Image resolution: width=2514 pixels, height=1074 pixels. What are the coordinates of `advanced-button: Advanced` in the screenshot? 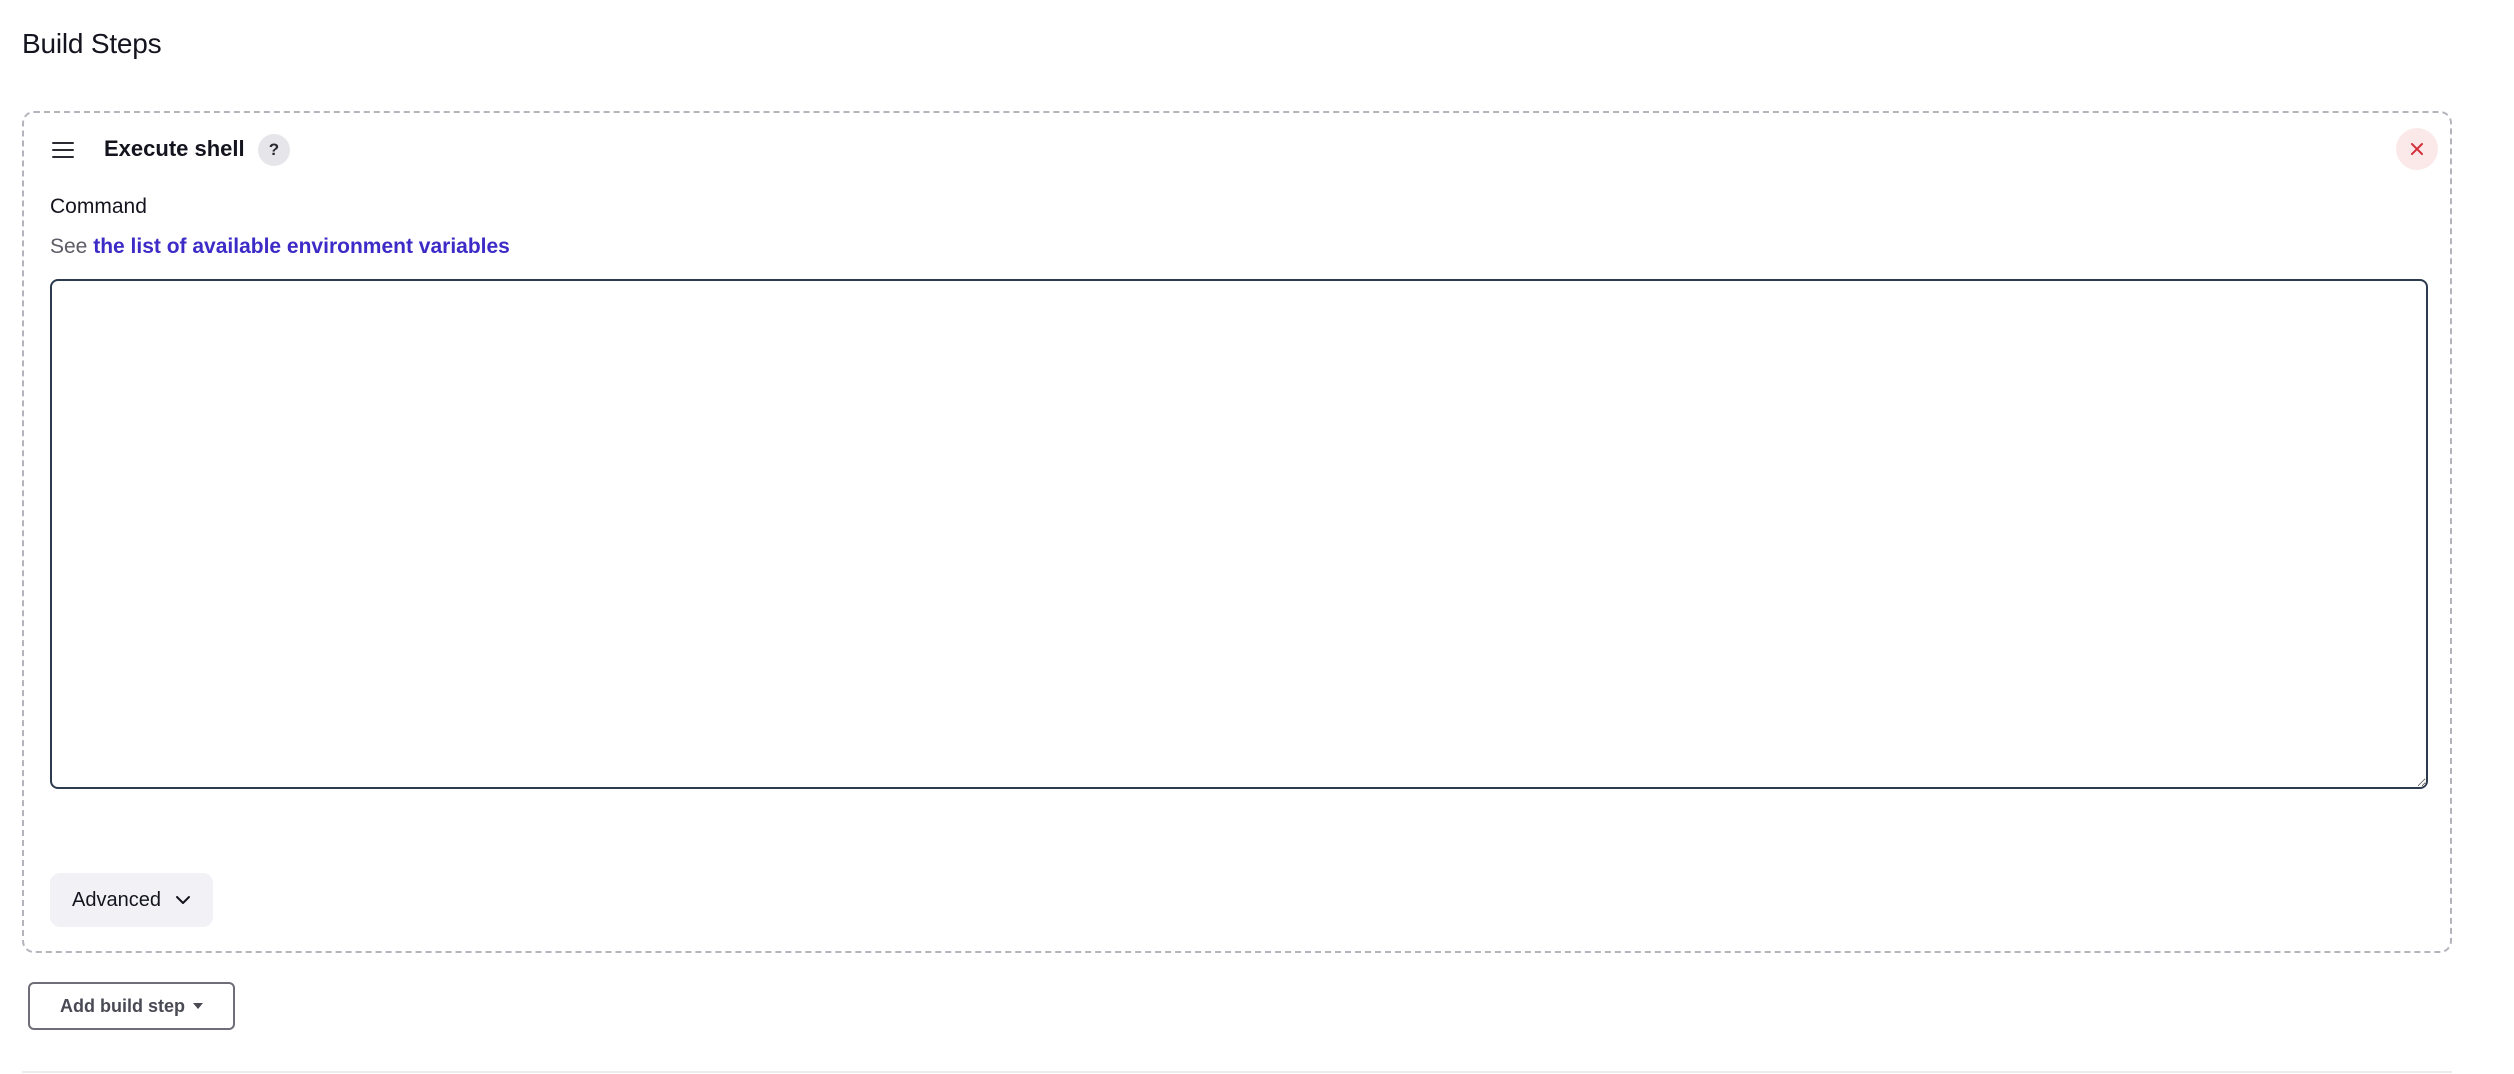 It's located at (131, 900).